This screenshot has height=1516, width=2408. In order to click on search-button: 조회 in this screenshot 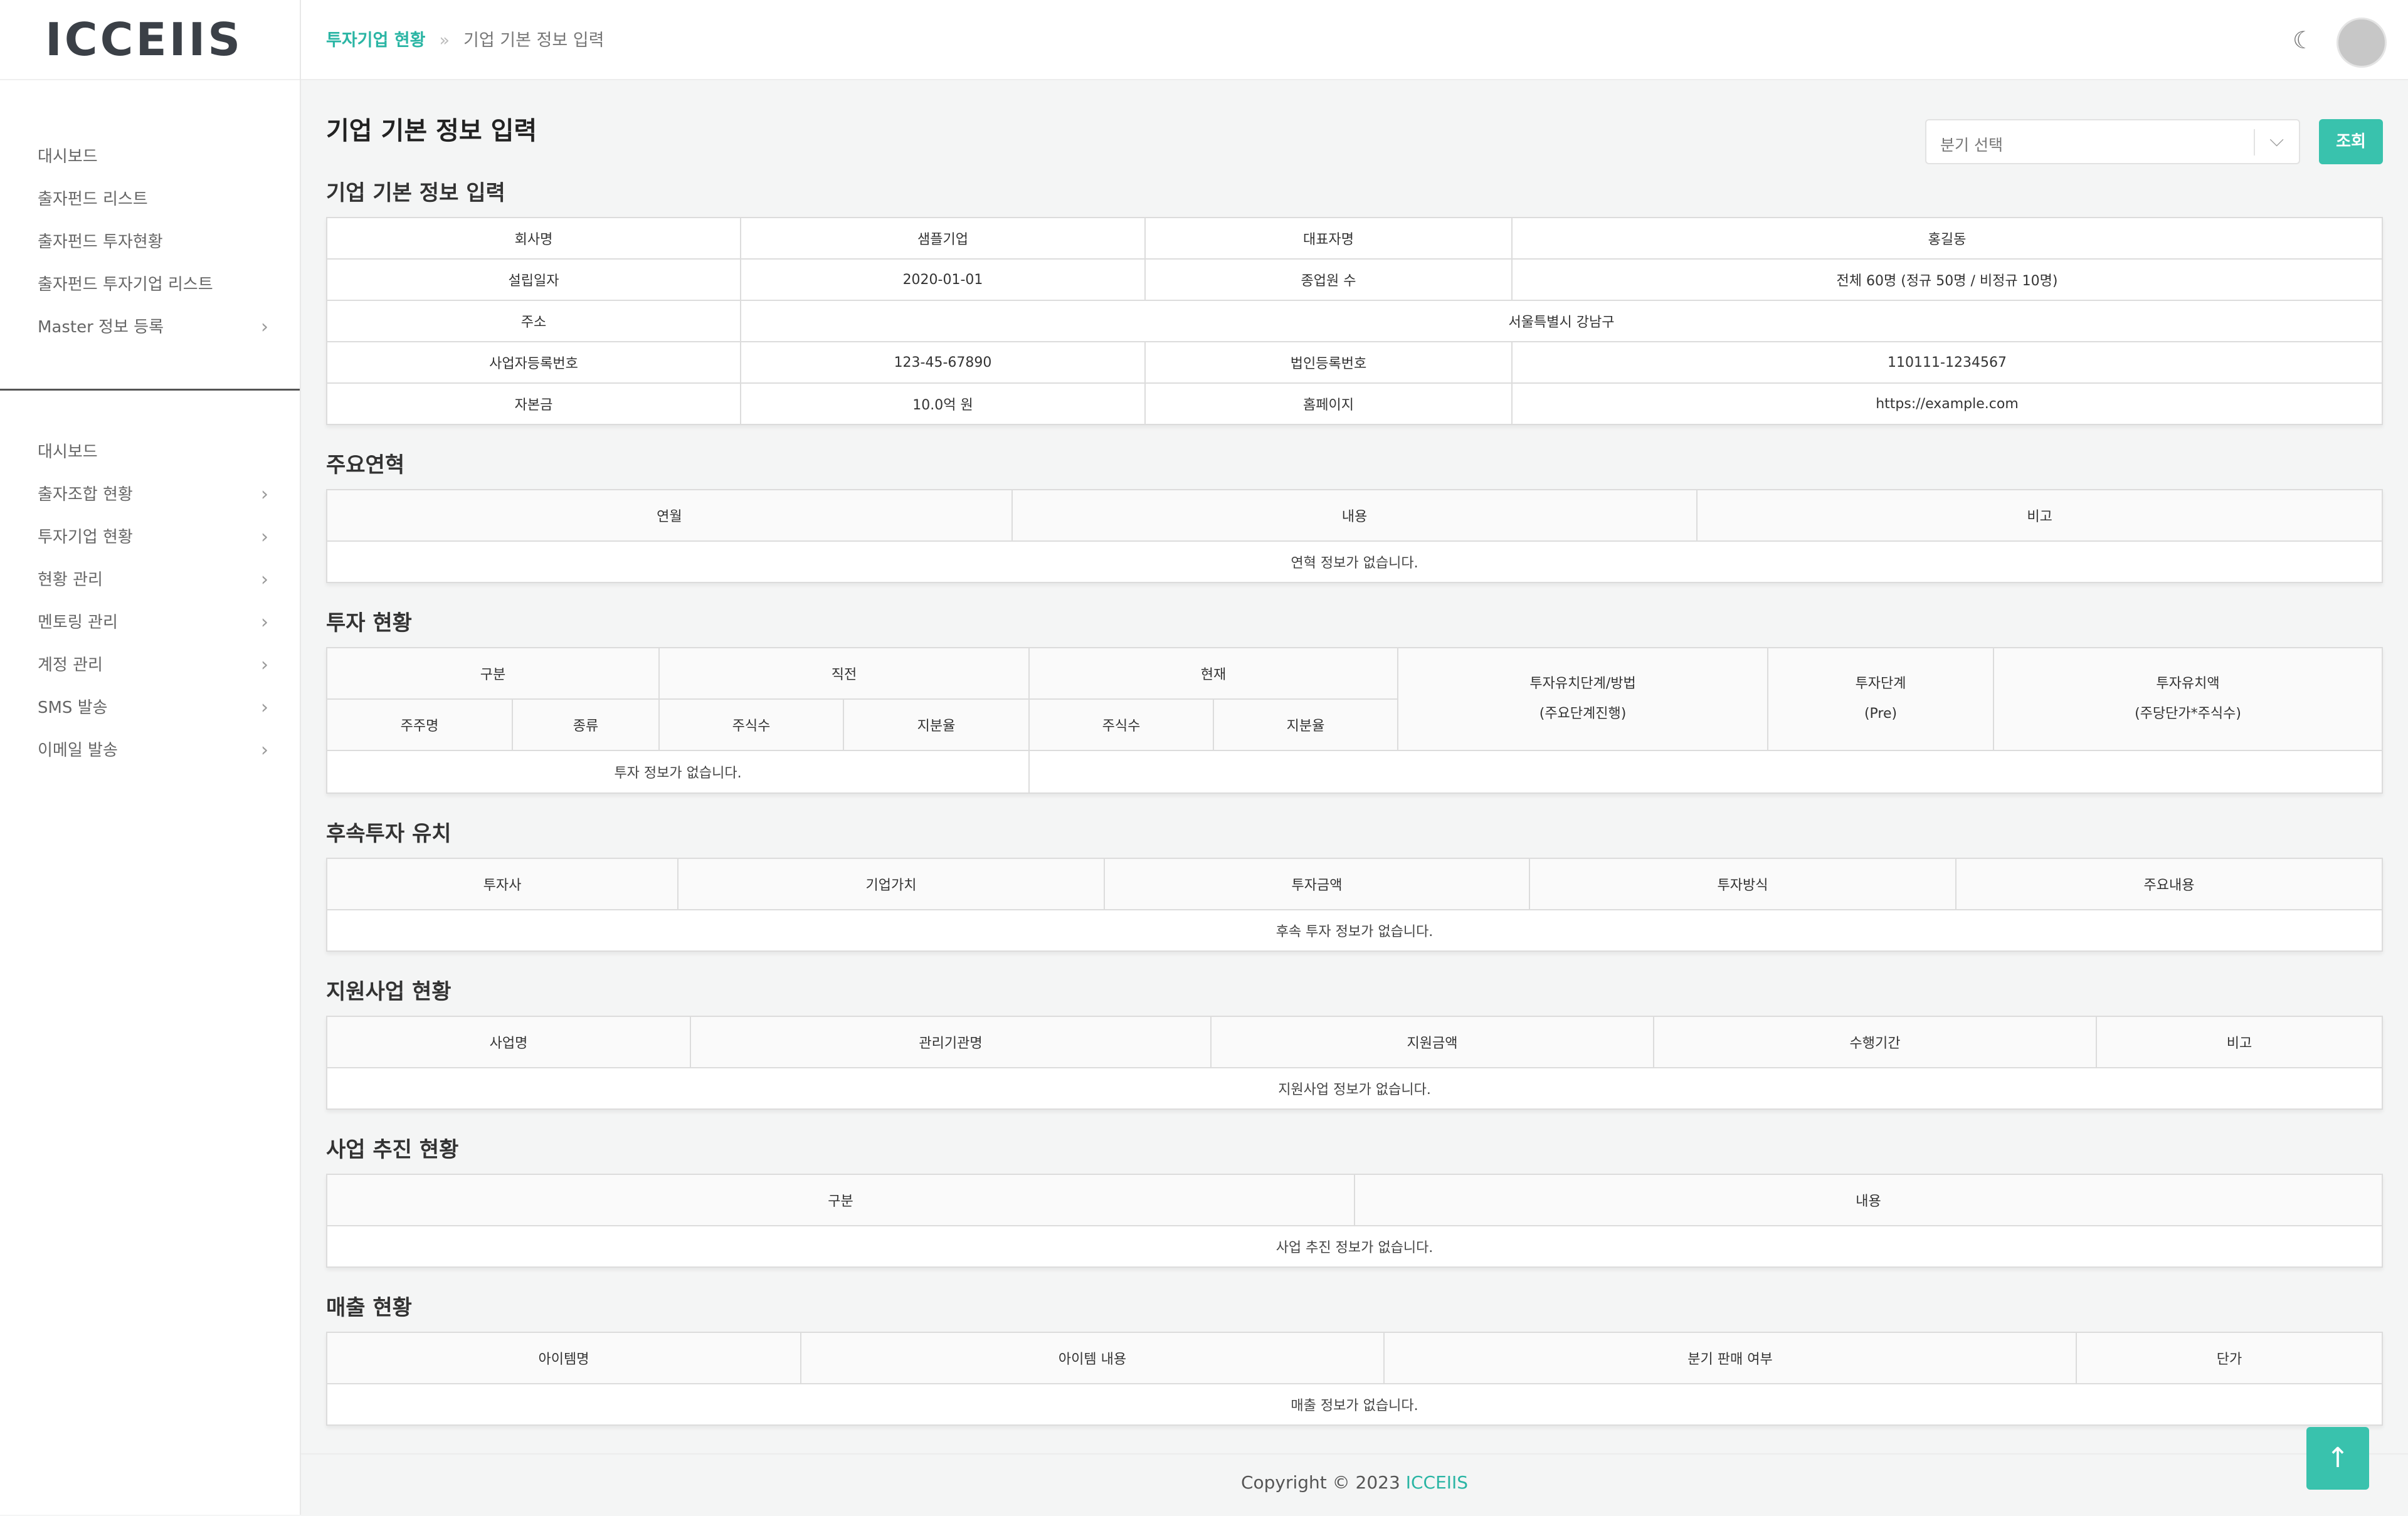, I will do `click(2351, 142)`.